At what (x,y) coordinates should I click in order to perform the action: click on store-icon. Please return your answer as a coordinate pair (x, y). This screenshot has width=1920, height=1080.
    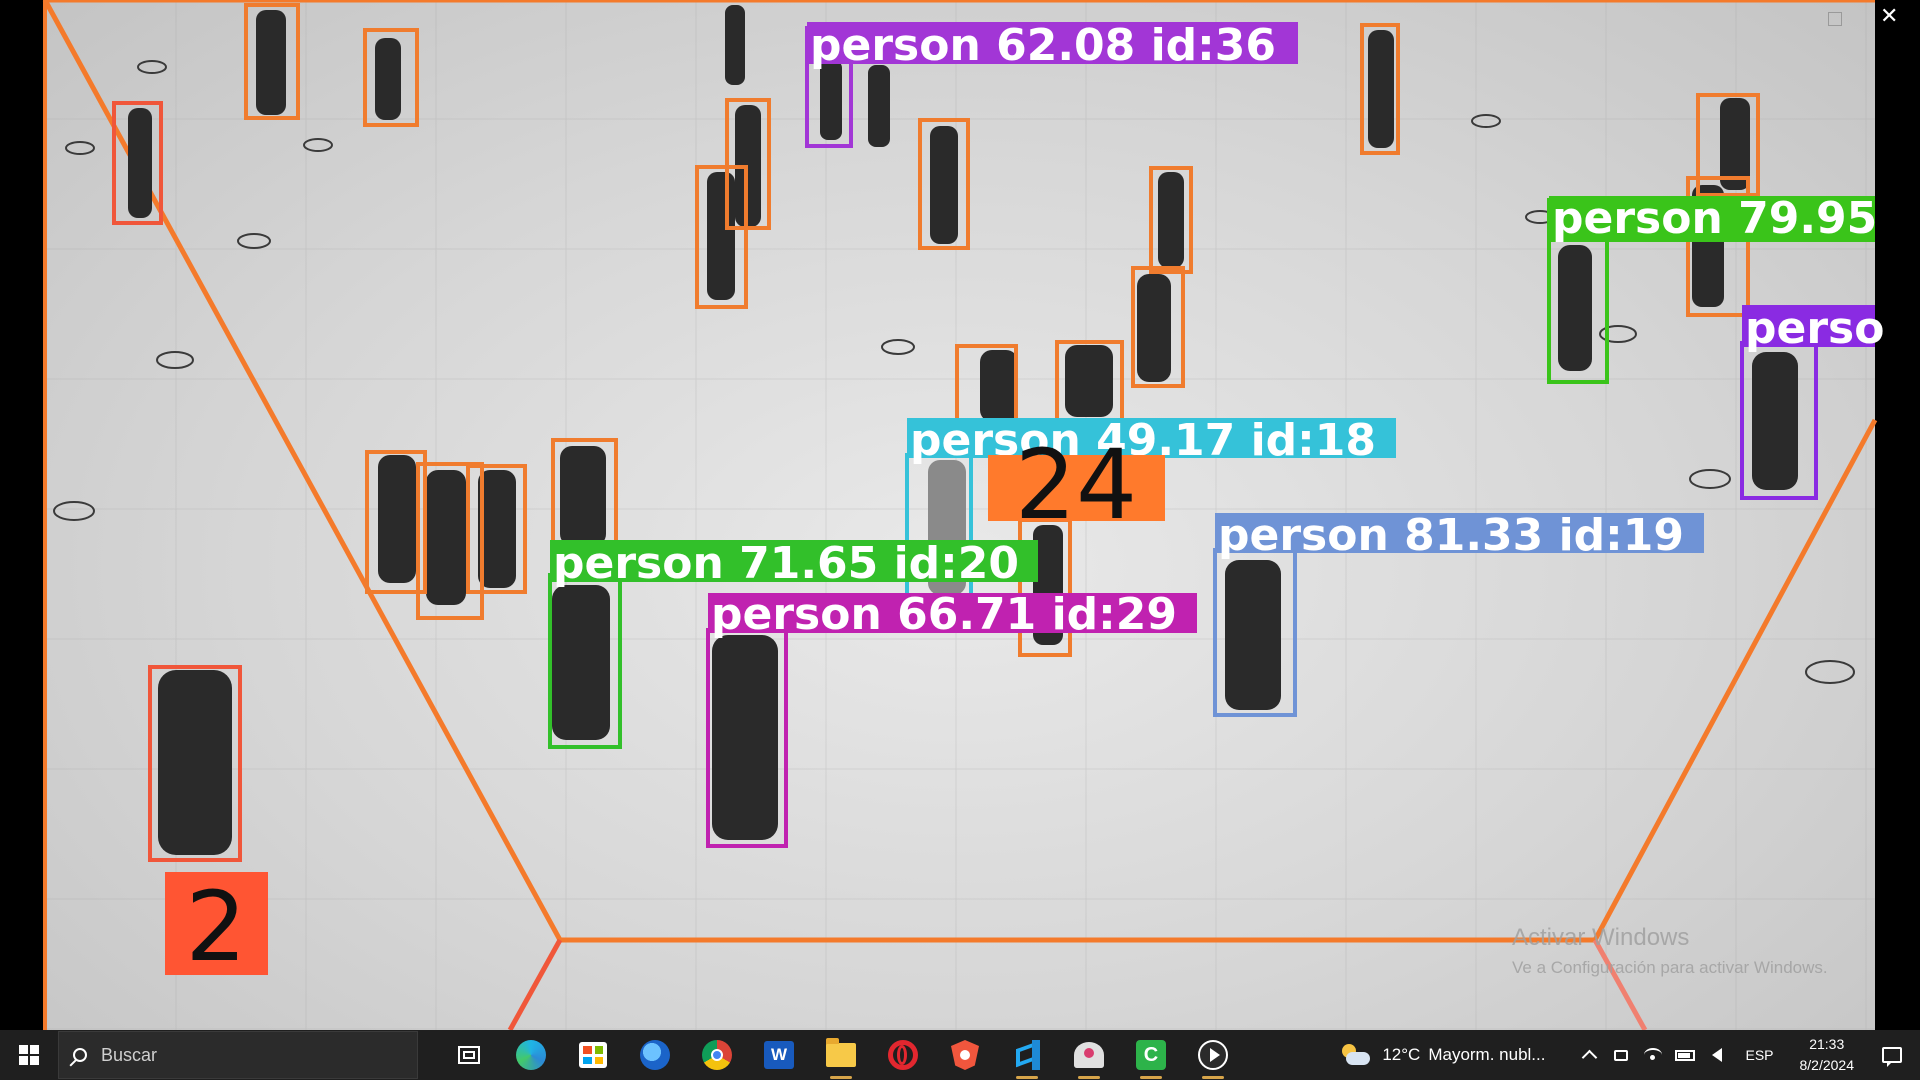
    Looking at the image, I should click on (593, 1055).